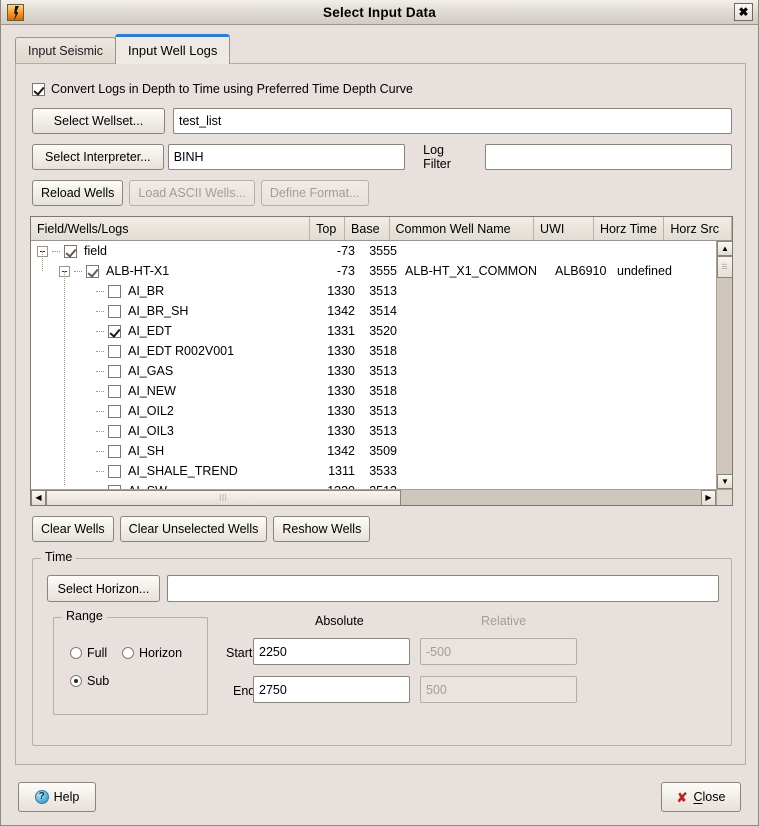  I want to click on tree-column-header-6: Horz Src, so click(698, 228).